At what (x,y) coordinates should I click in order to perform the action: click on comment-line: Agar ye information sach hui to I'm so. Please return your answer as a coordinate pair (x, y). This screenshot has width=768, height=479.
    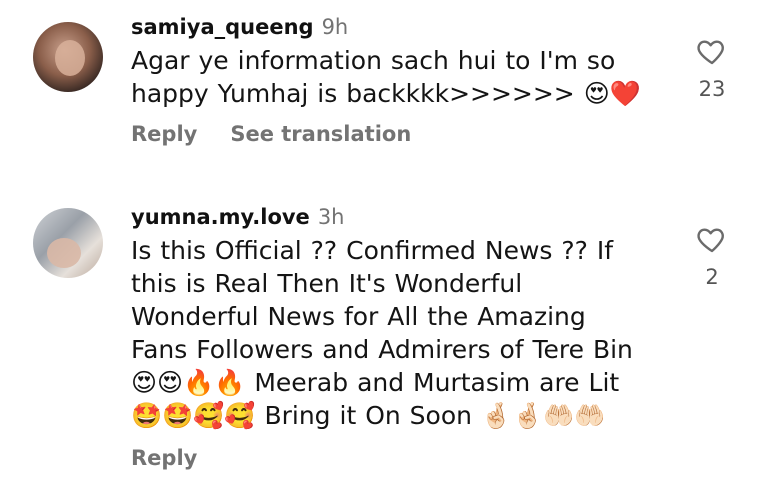
    Looking at the image, I should click on (373, 60).